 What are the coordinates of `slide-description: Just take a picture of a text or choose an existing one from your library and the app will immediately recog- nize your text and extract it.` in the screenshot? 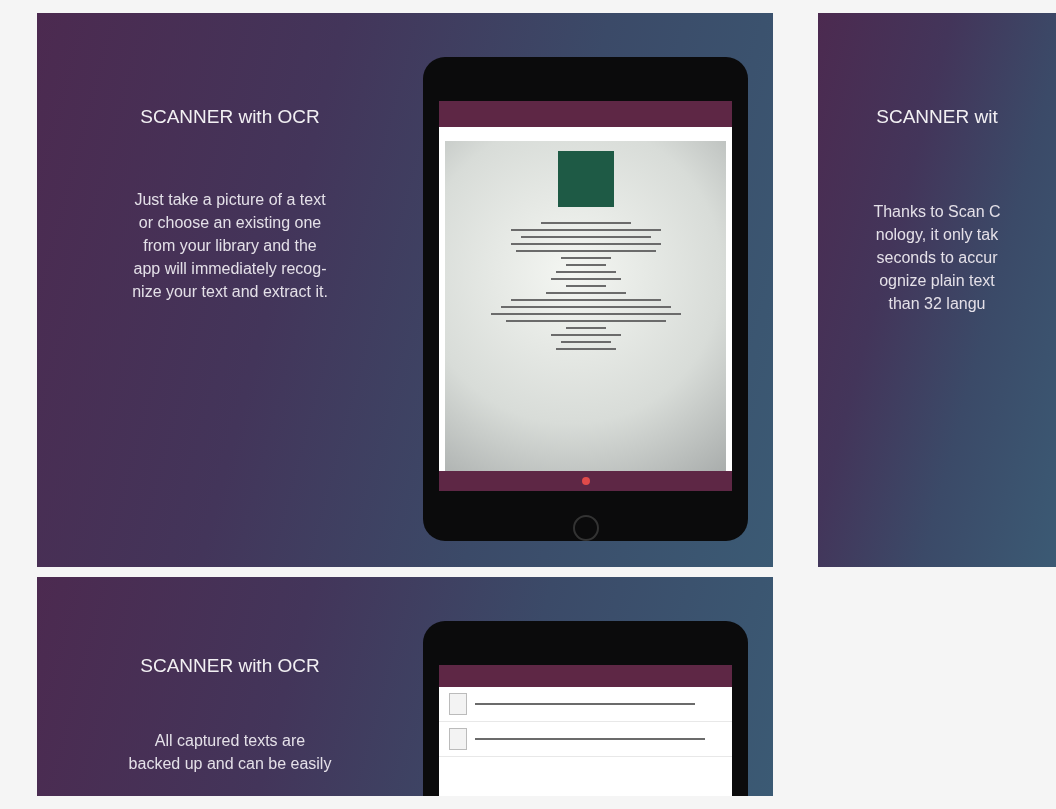 It's located at (230, 246).